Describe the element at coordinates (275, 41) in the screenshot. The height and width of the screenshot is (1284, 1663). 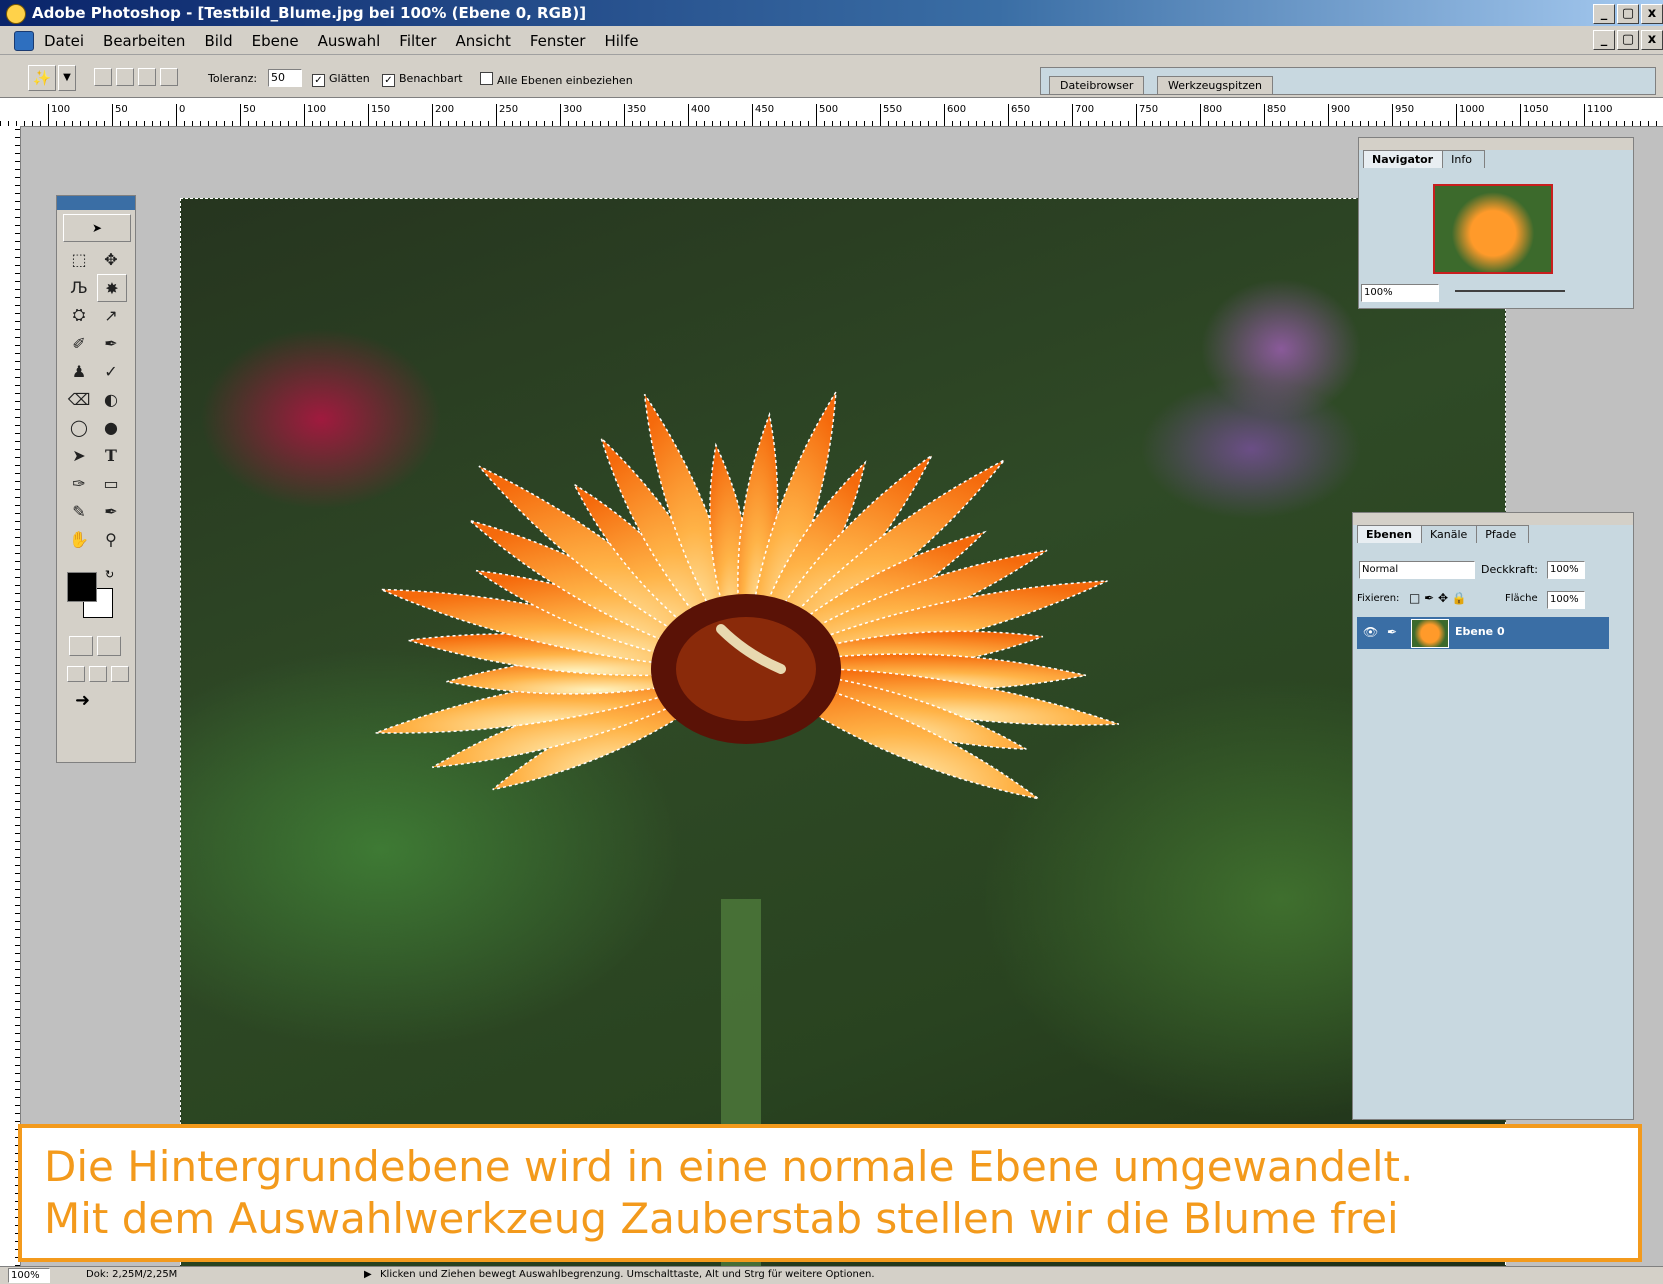
I see `menu-ebene: Ebene` at that location.